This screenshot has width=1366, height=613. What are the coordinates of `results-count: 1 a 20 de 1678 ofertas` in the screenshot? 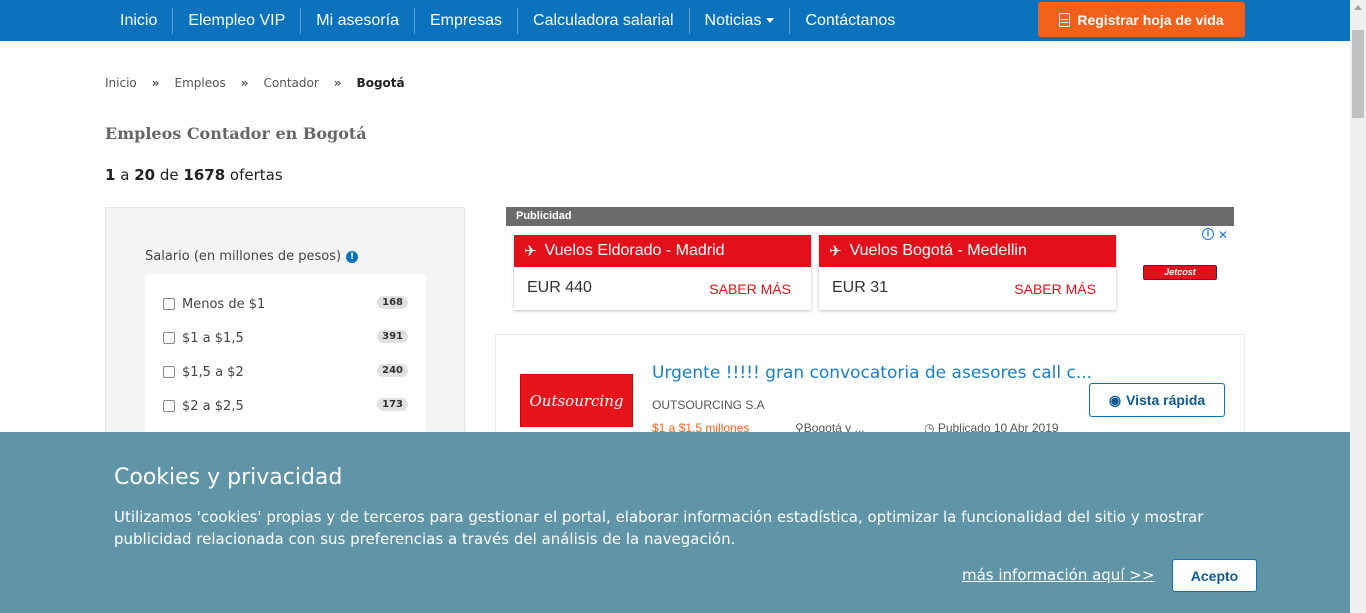 It's located at (194, 175).